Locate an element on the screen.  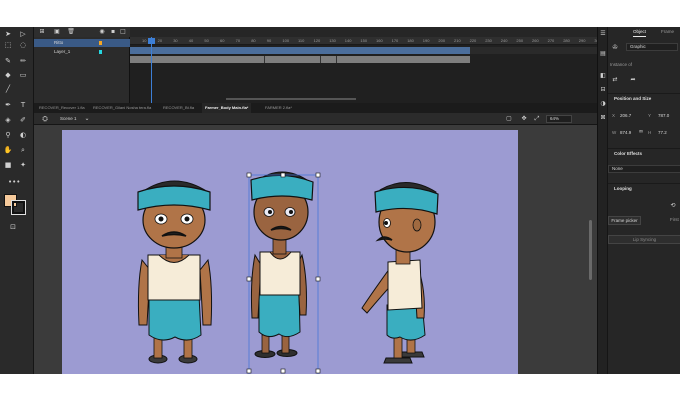
layer-row-ritto: Ritto is located at coordinates (82, 43).